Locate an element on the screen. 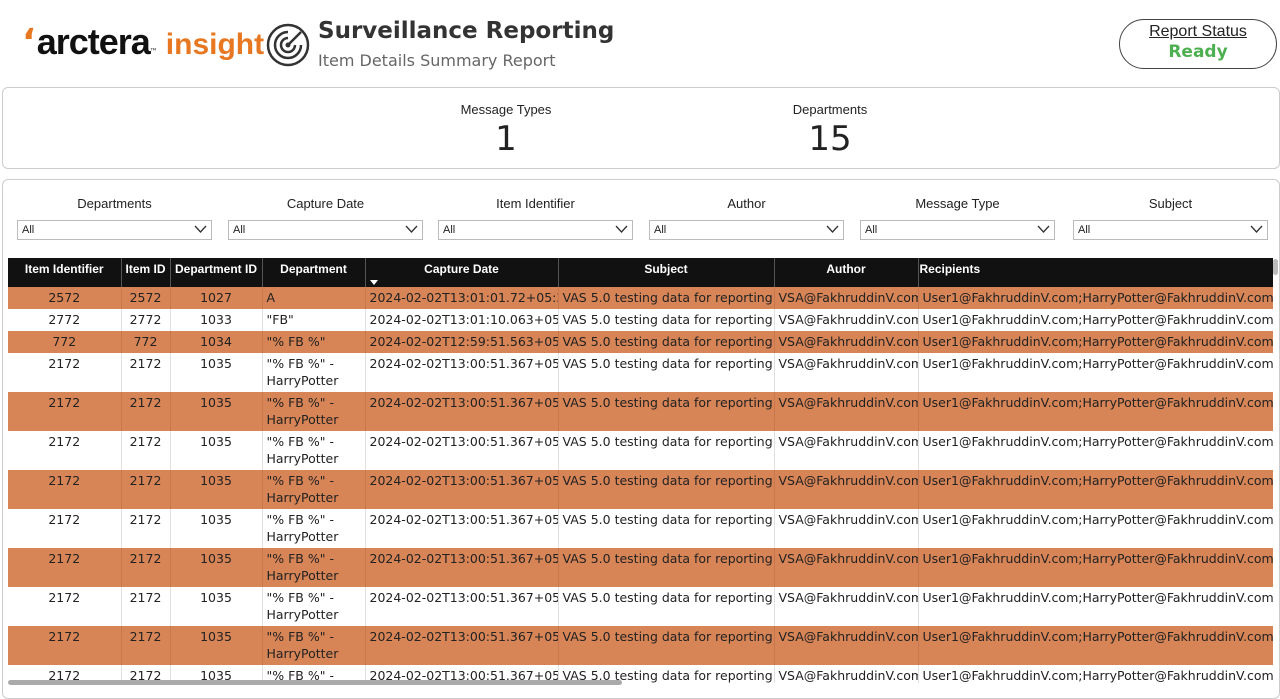  kpi-value: 15 is located at coordinates (830, 139).